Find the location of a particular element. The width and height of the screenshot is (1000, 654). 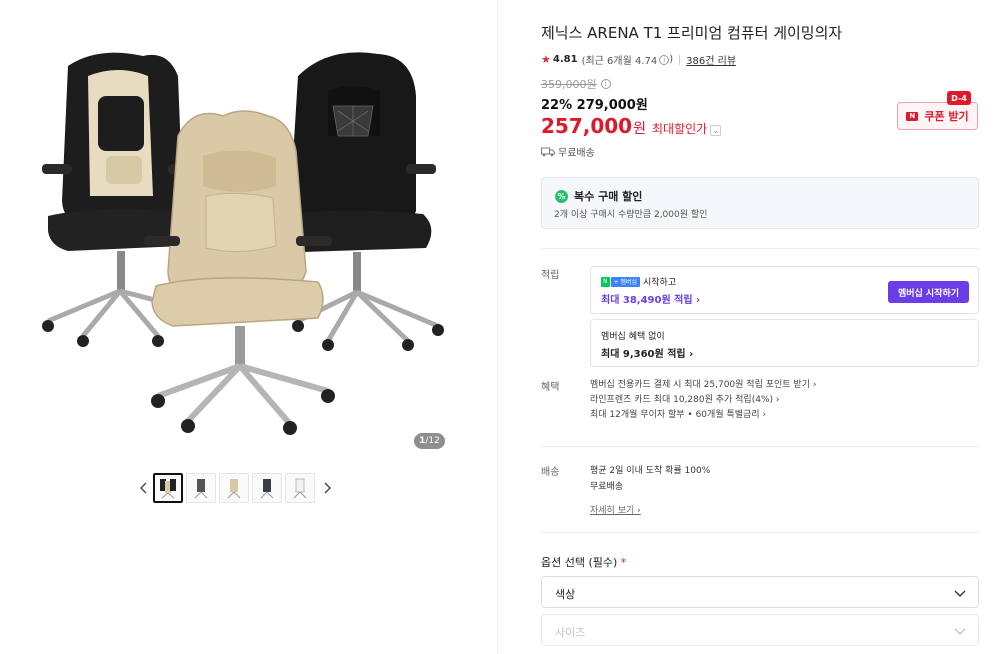

chevron-left-icon is located at coordinates (143, 488).